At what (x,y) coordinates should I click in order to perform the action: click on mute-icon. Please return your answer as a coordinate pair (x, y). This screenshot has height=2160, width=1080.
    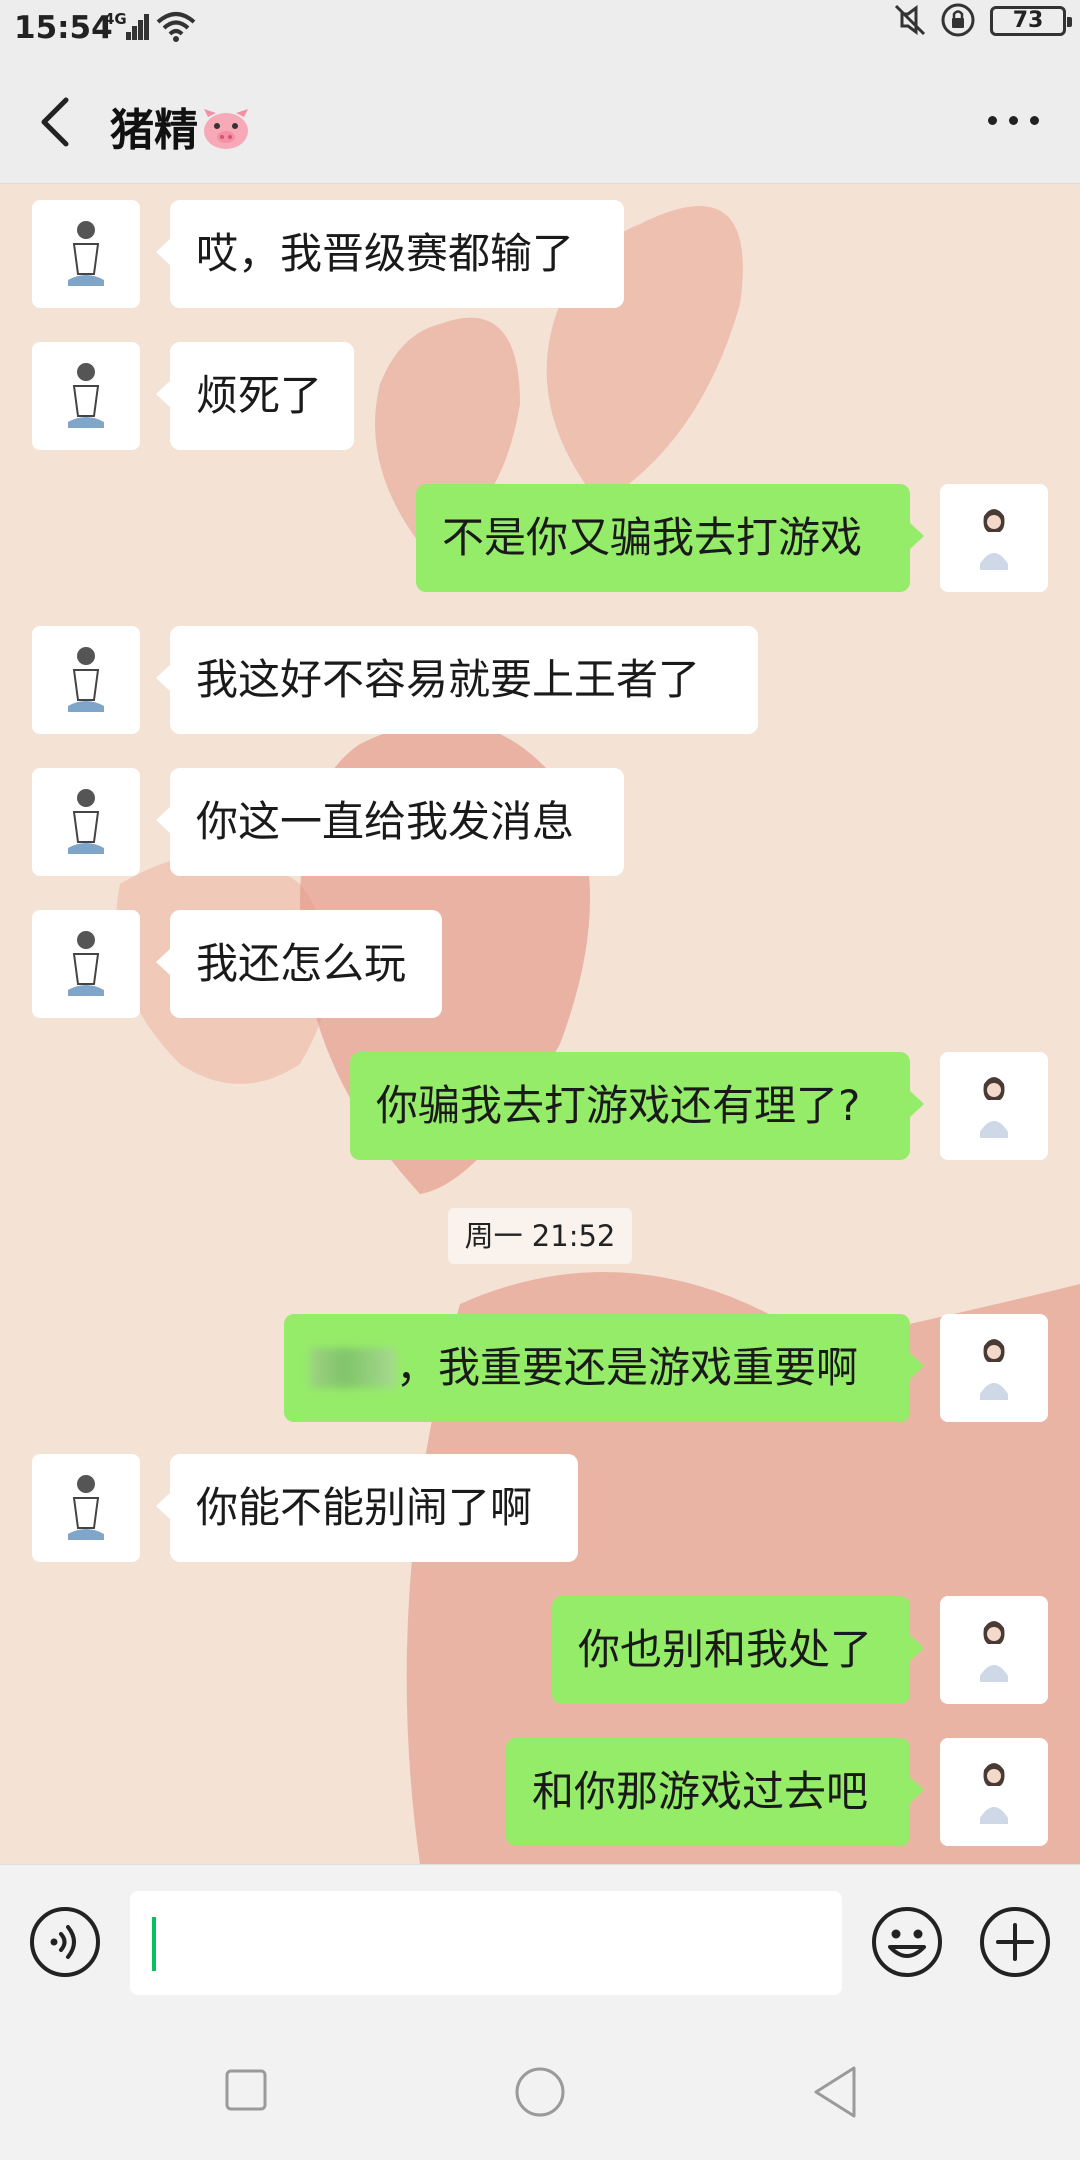
    Looking at the image, I should click on (910, 20).